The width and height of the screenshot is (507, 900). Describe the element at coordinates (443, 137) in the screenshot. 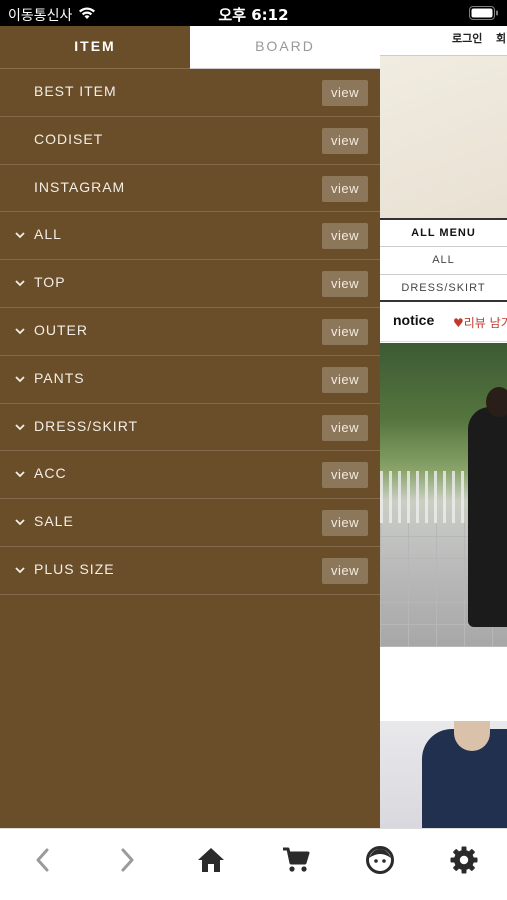

I see `hero-banner` at that location.